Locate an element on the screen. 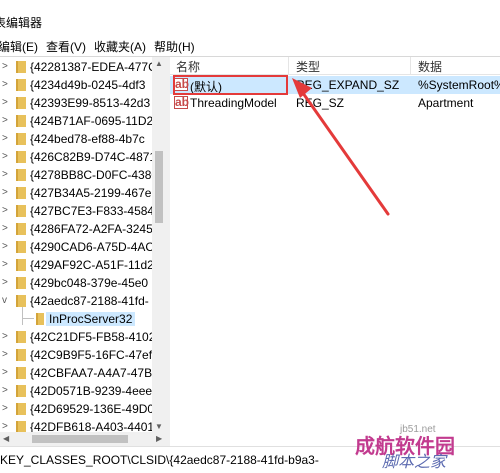 This screenshot has width=500, height=473. column-header-data: 数据 is located at coordinates (430, 66).